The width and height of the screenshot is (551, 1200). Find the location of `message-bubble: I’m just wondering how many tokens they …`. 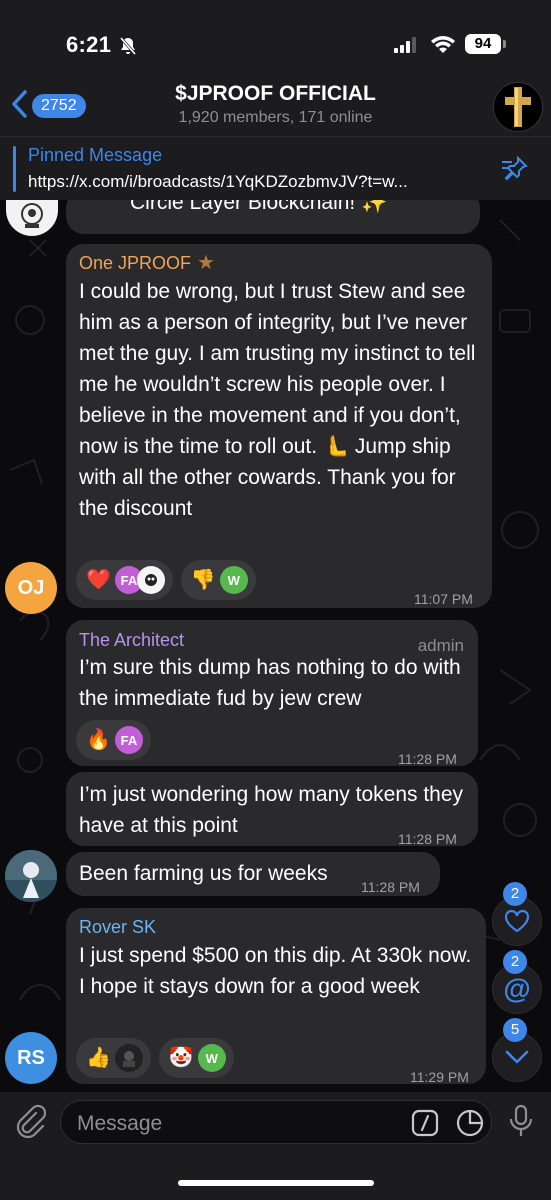

message-bubble: I’m just wondering how many tokens they … is located at coordinates (272, 809).